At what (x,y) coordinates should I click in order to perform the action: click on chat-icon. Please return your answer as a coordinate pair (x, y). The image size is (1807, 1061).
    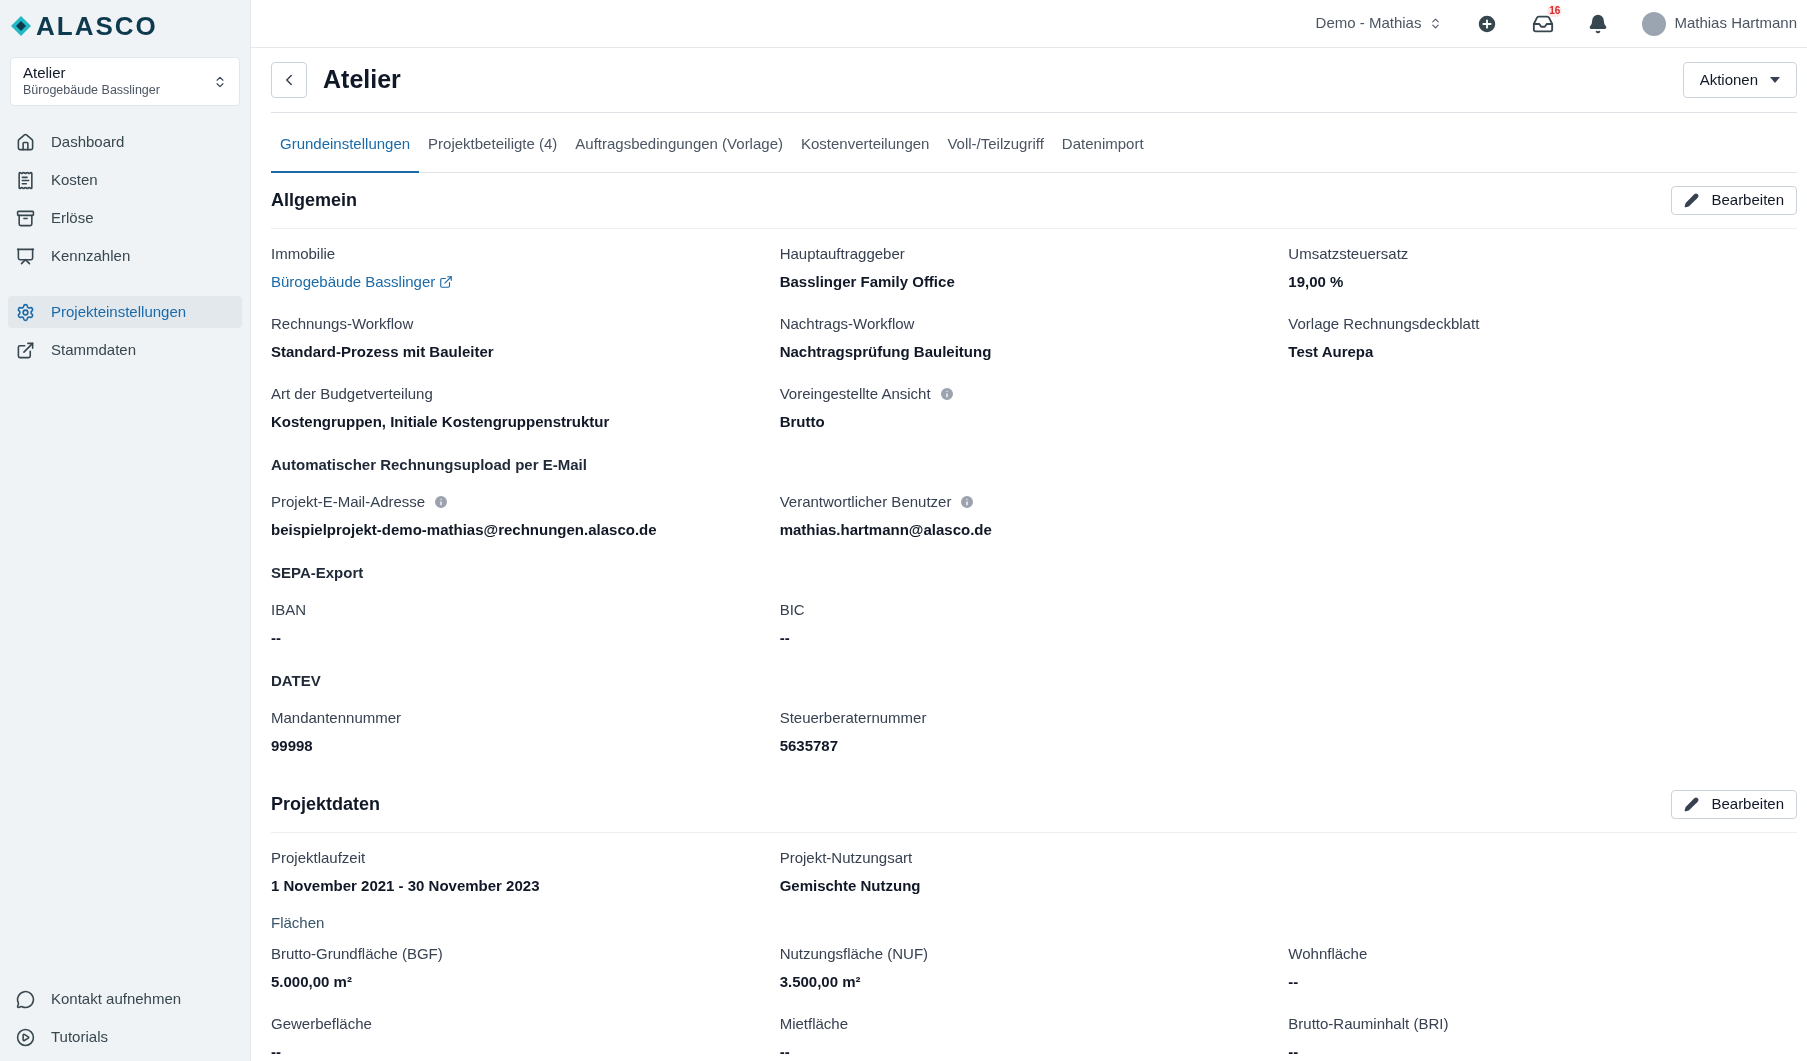
    Looking at the image, I should click on (25, 999).